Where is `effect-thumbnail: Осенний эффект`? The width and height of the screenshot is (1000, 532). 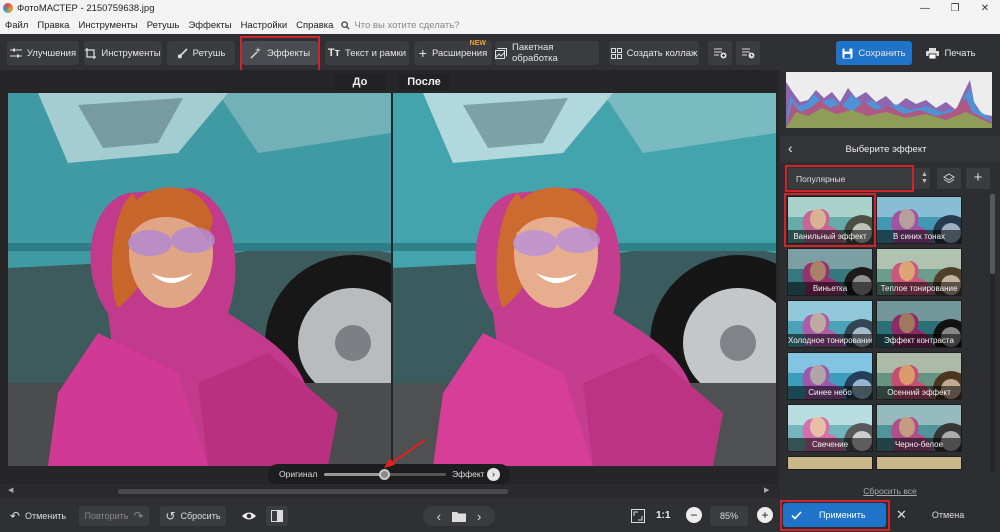 effect-thumbnail: Осенний эффект is located at coordinates (919, 376).